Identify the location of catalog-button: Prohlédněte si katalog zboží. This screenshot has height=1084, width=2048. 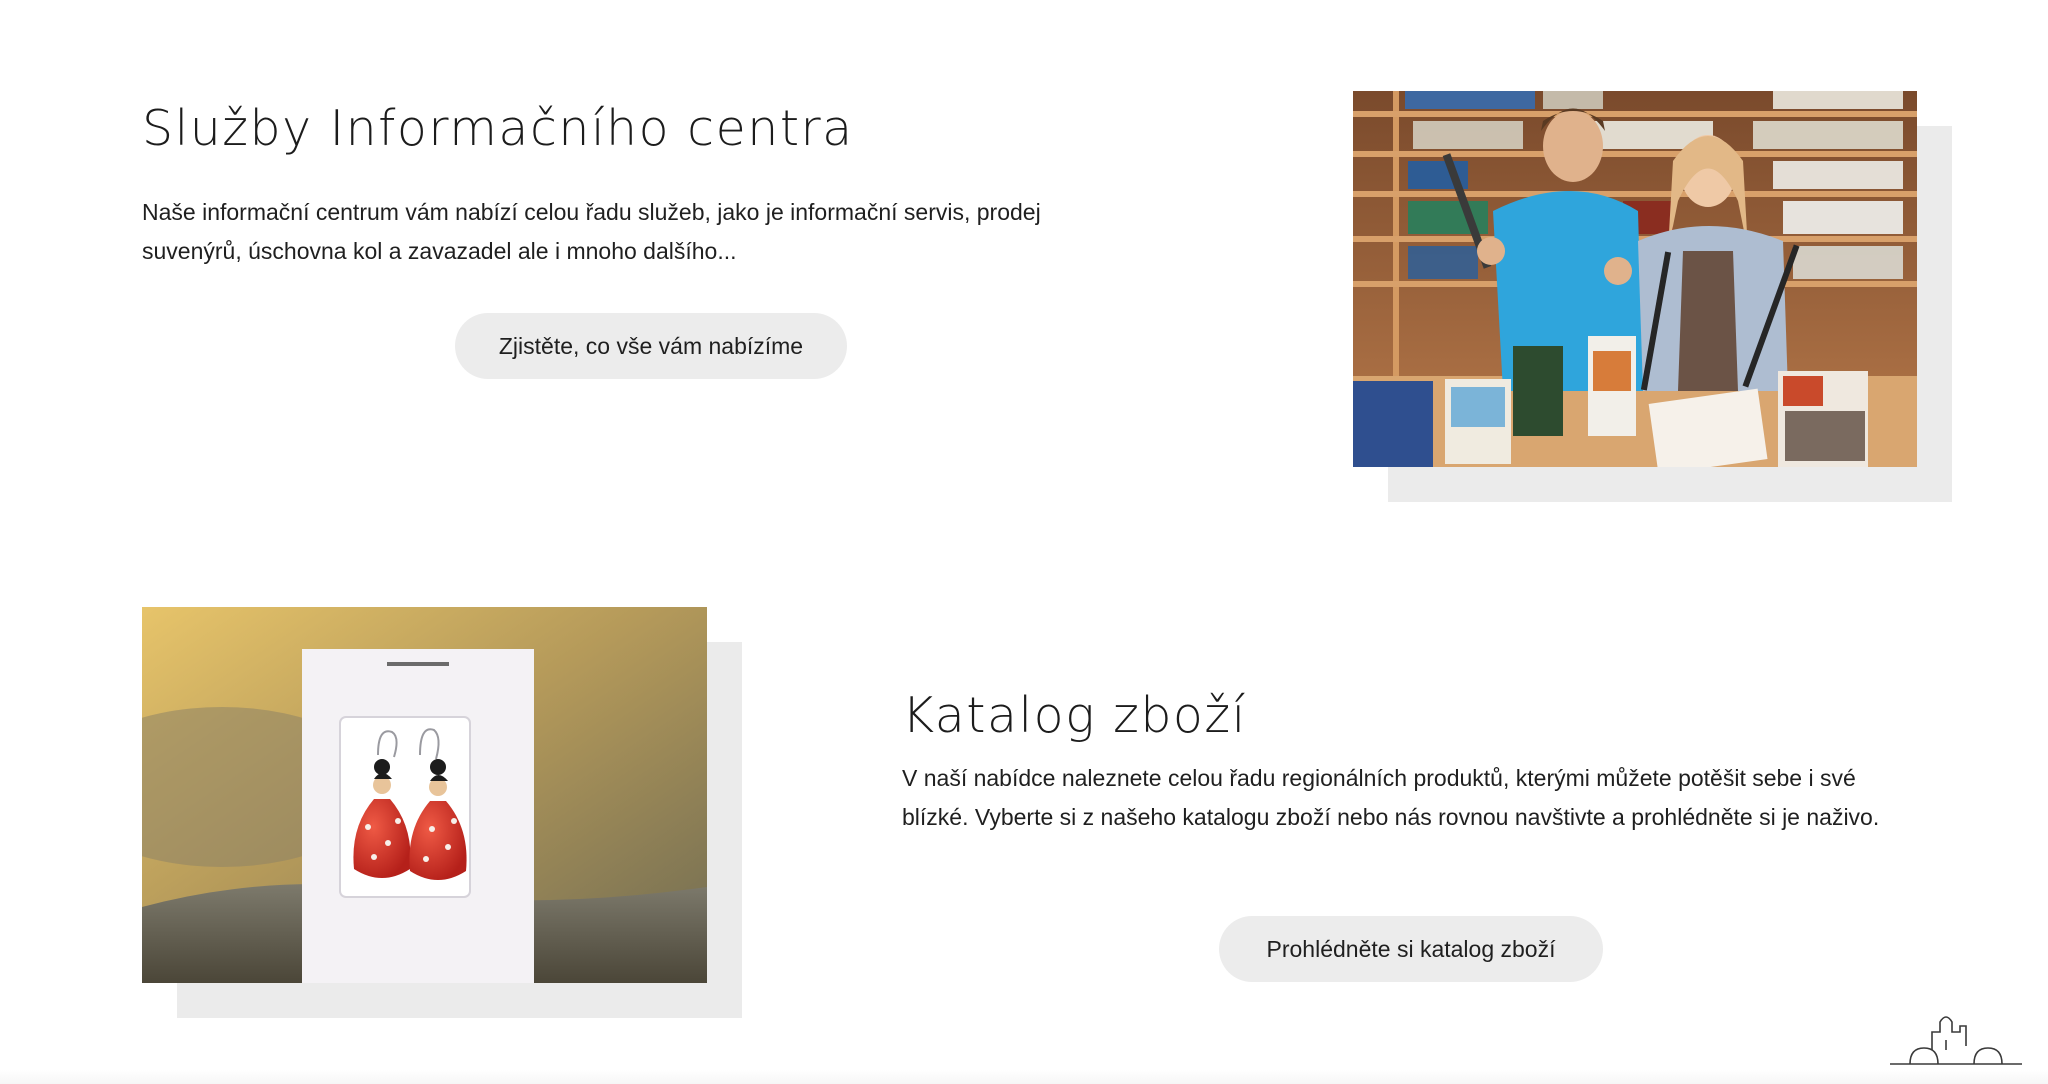
(1411, 949).